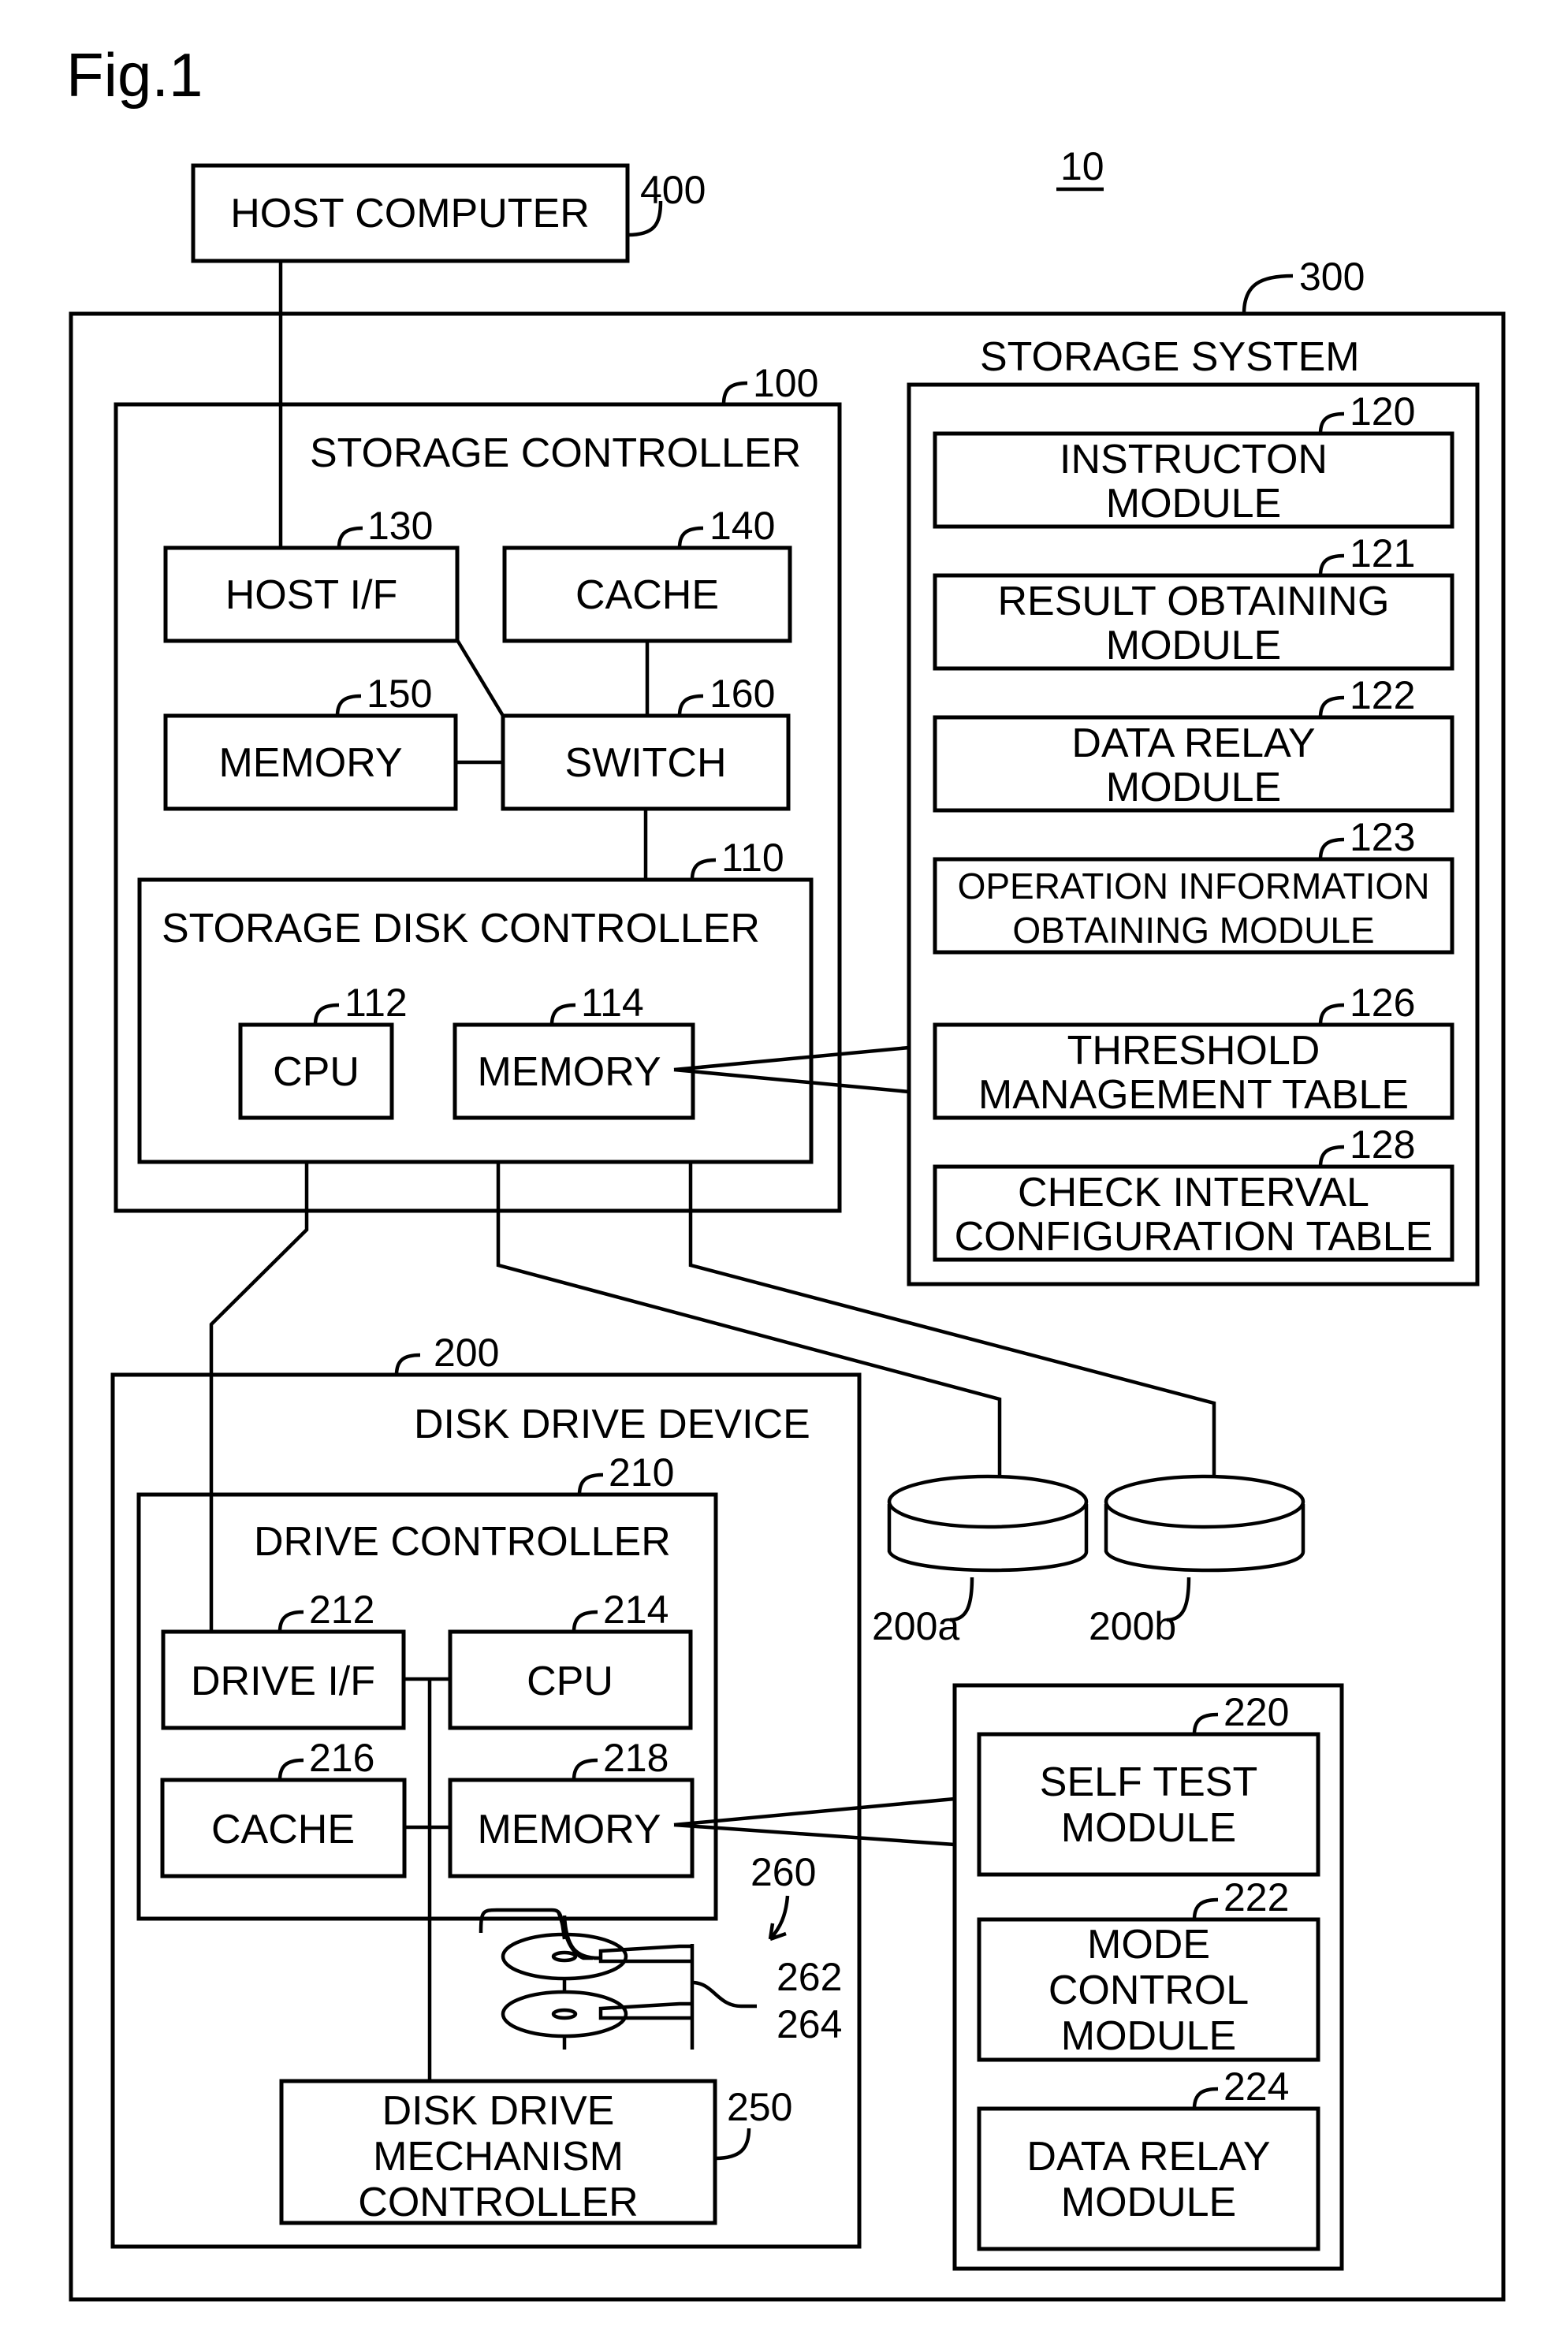 This screenshot has width=1568, height=2327. Describe the element at coordinates (1193, 504) in the screenshot. I see `module-label-120-2: MODULE` at that location.